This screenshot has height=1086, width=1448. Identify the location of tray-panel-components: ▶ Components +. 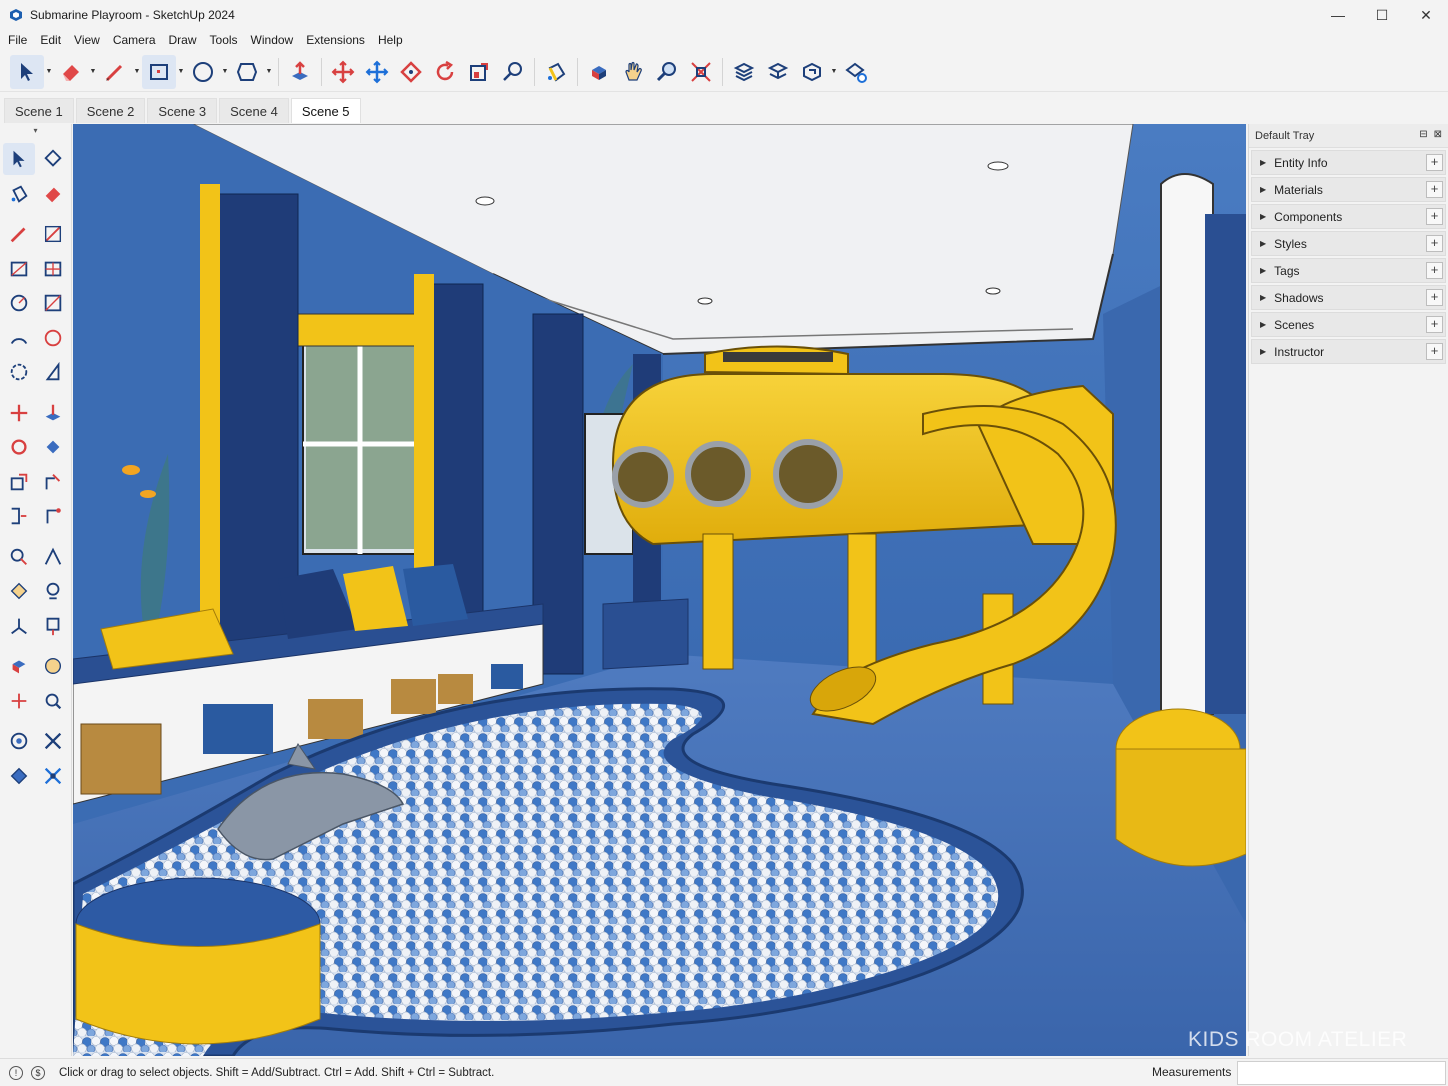
(1348, 216).